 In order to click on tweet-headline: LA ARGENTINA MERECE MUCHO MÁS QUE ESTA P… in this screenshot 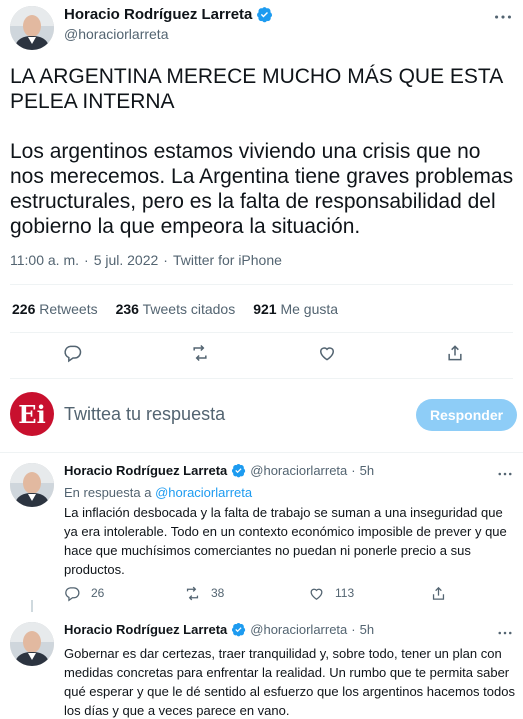, I will do `click(256, 89)`.